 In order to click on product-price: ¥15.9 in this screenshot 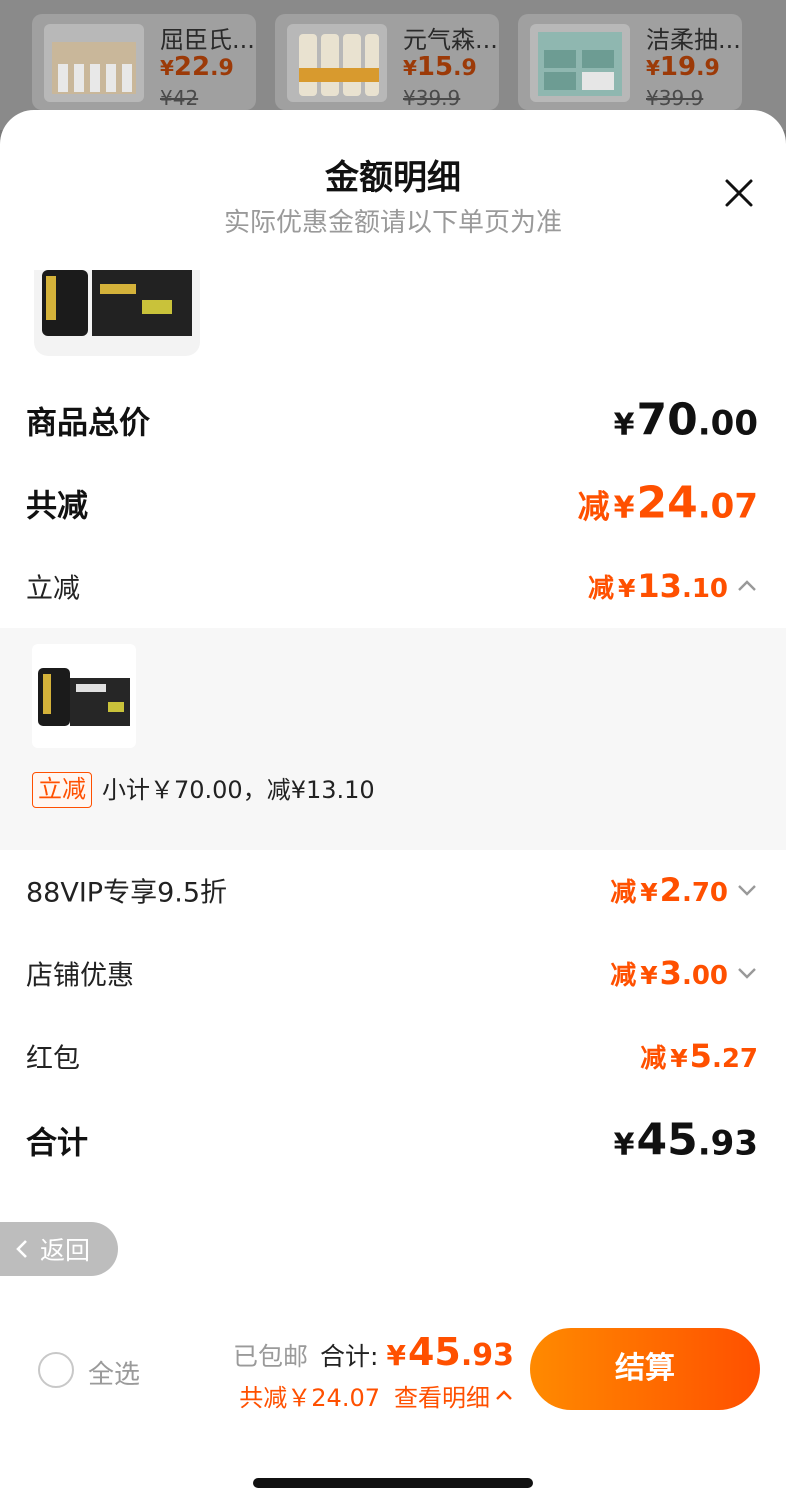, I will do `click(440, 67)`.